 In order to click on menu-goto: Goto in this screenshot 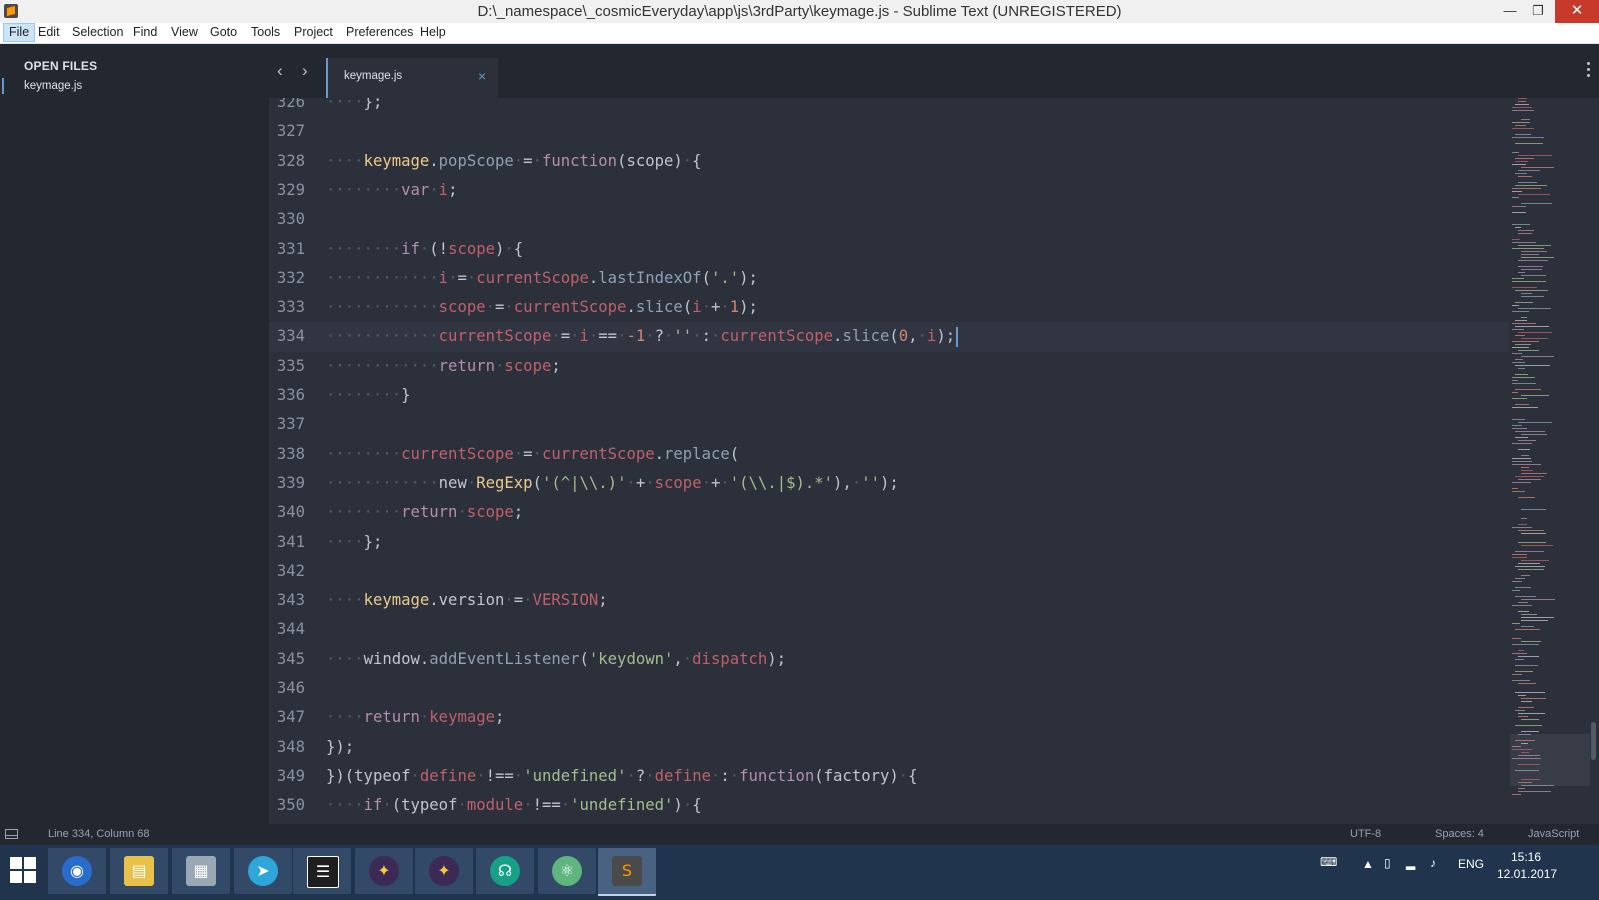, I will do `click(223, 32)`.